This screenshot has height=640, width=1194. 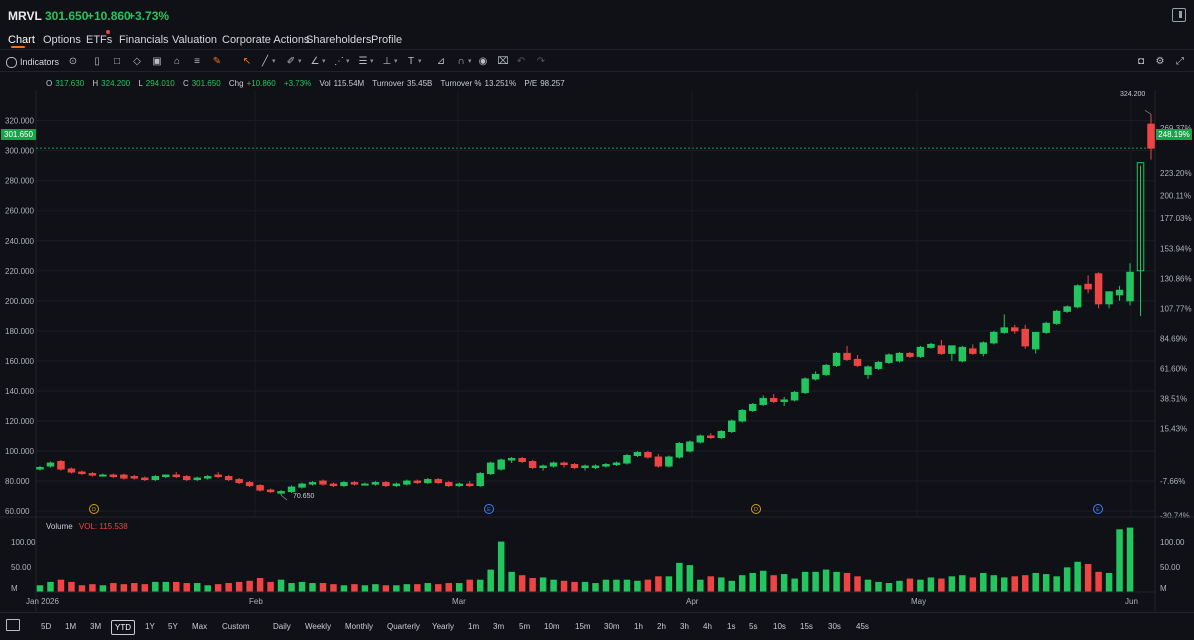 I want to click on range-5y: 5Y, so click(x=173, y=626).